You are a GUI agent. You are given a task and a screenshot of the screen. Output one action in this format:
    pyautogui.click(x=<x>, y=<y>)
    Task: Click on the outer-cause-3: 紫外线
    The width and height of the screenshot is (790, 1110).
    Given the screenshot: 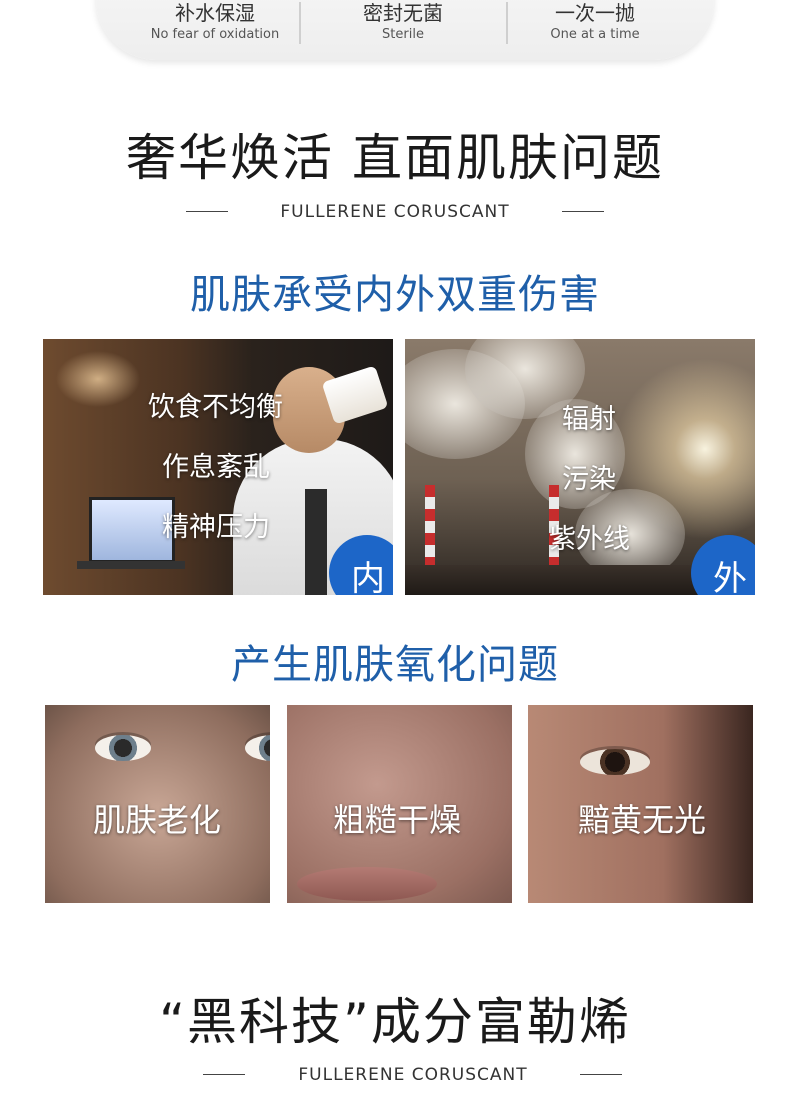 What is the action you would take?
    pyautogui.click(x=589, y=539)
    